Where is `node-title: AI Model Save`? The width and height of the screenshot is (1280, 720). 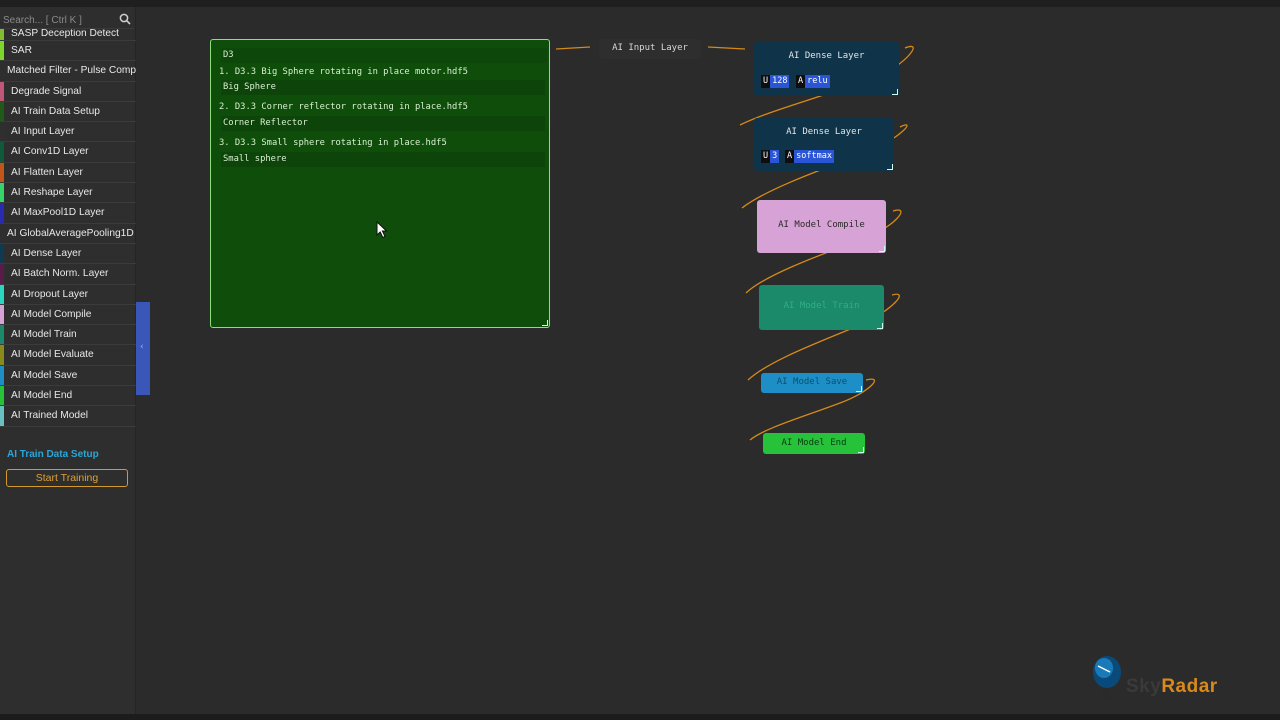
node-title: AI Model Save is located at coordinates (812, 382).